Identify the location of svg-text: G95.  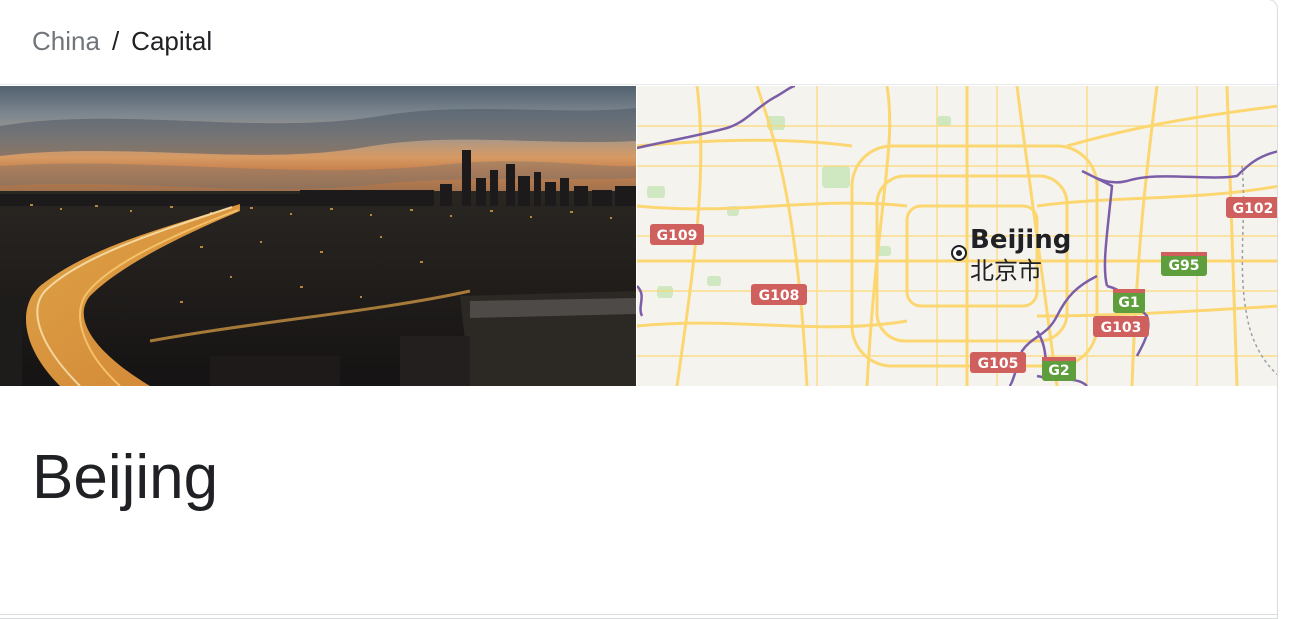
(1184, 266).